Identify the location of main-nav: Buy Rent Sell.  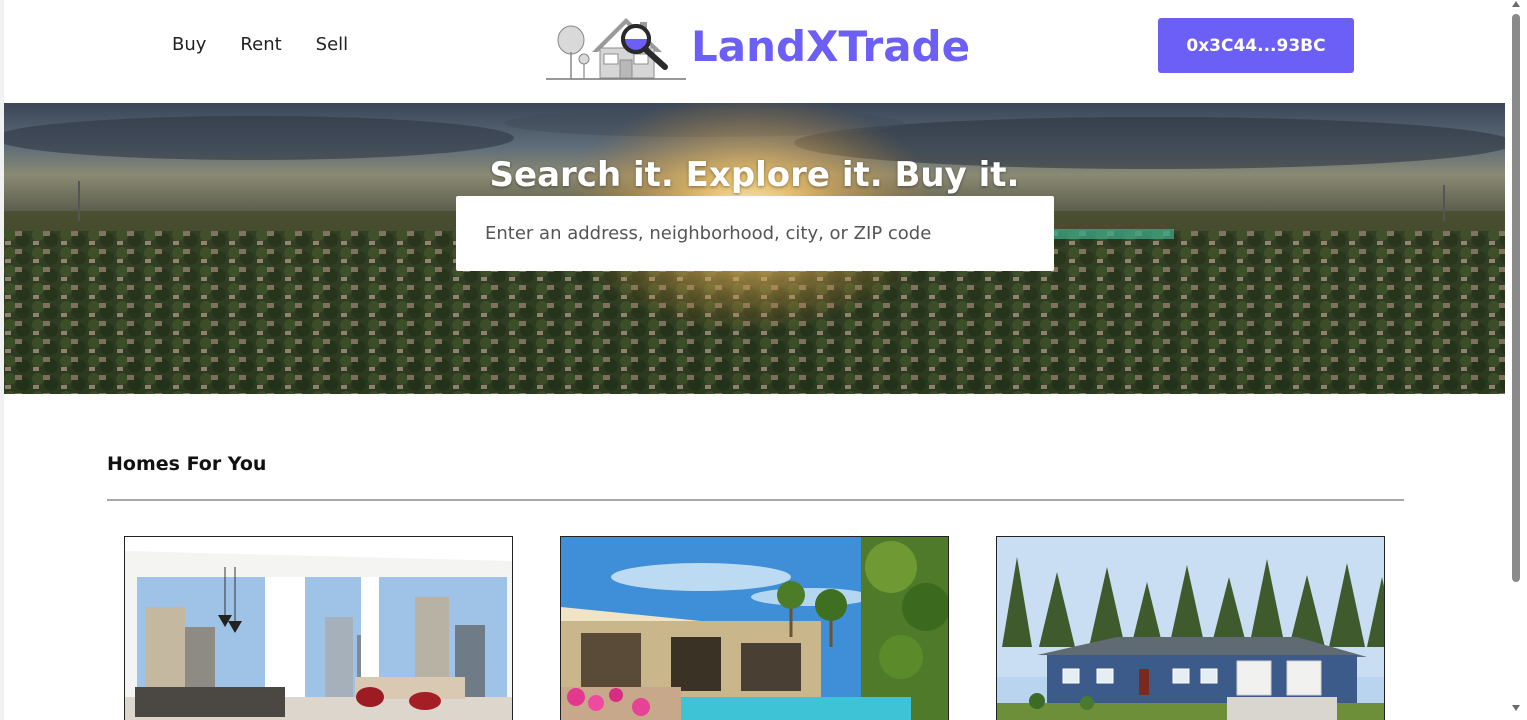
(277, 44).